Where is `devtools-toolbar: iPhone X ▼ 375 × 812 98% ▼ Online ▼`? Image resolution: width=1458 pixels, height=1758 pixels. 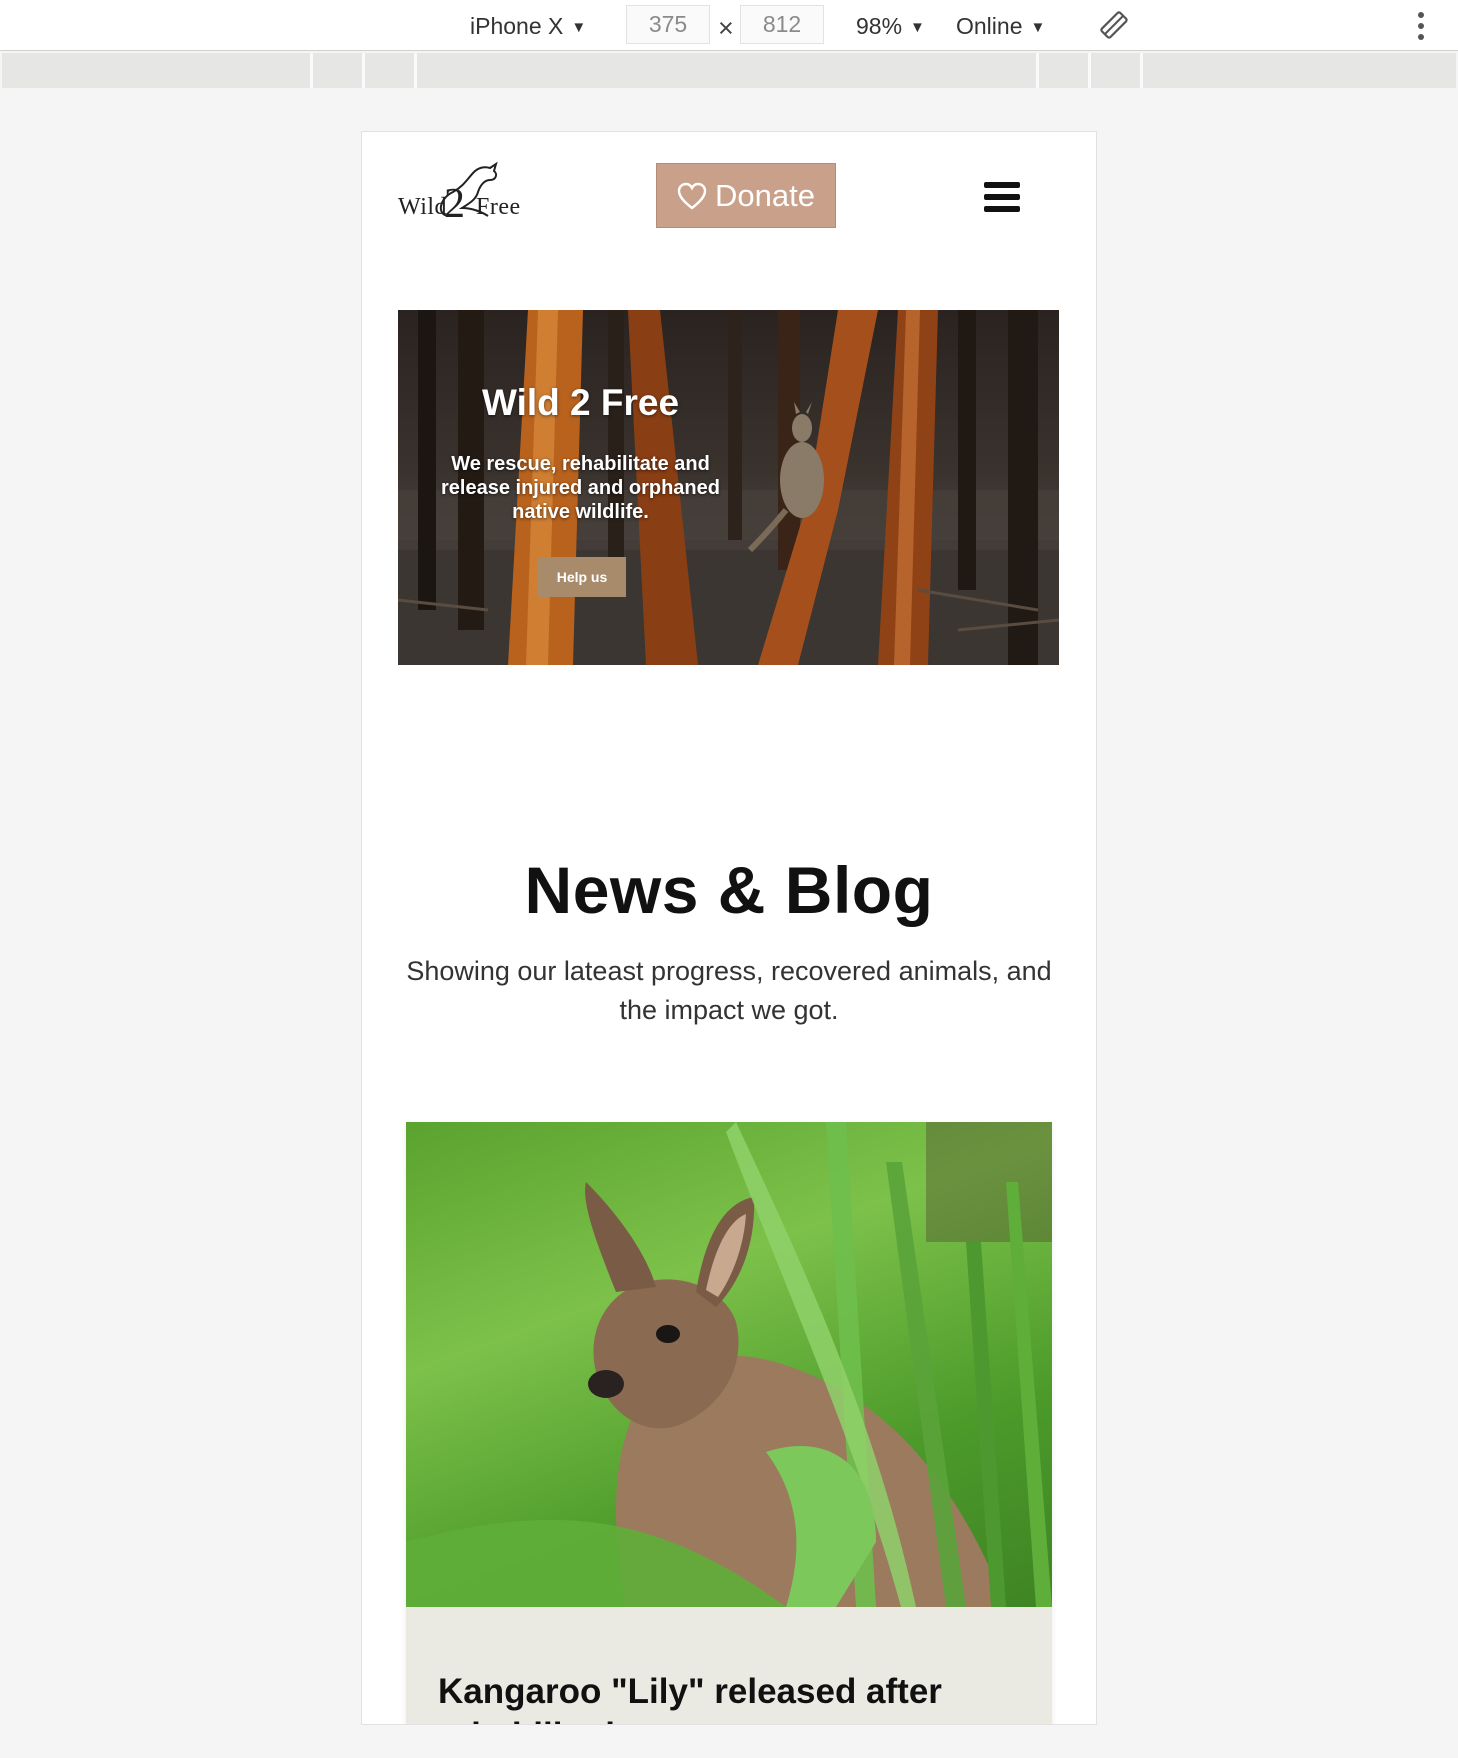
devtools-toolbar: iPhone X ▼ 375 × 812 98% ▼ Online ▼ is located at coordinates (729, 25).